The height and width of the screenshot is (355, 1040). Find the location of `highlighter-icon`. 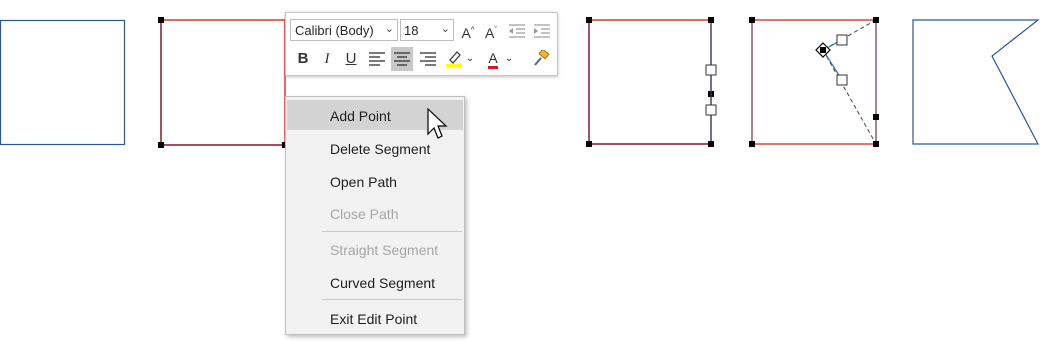

highlighter-icon is located at coordinates (454, 59).